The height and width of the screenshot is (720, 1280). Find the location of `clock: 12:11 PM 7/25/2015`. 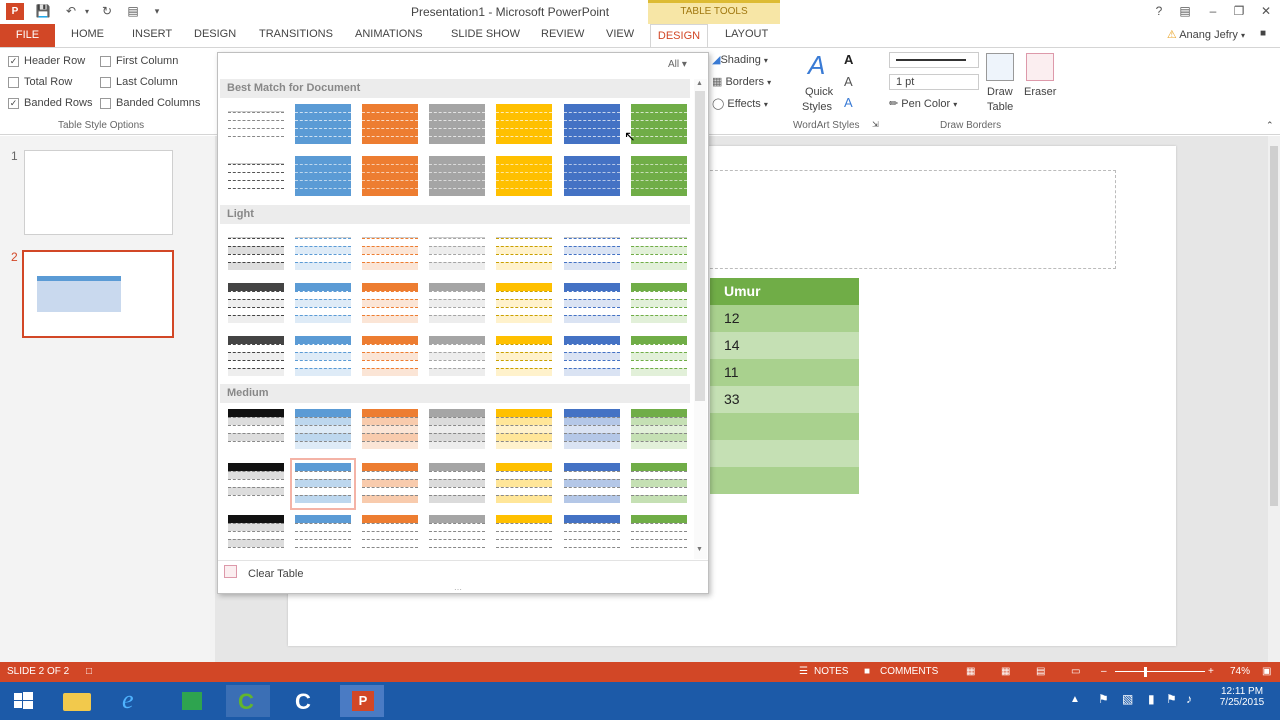

clock: 12:11 PM 7/25/2015 is located at coordinates (1242, 697).